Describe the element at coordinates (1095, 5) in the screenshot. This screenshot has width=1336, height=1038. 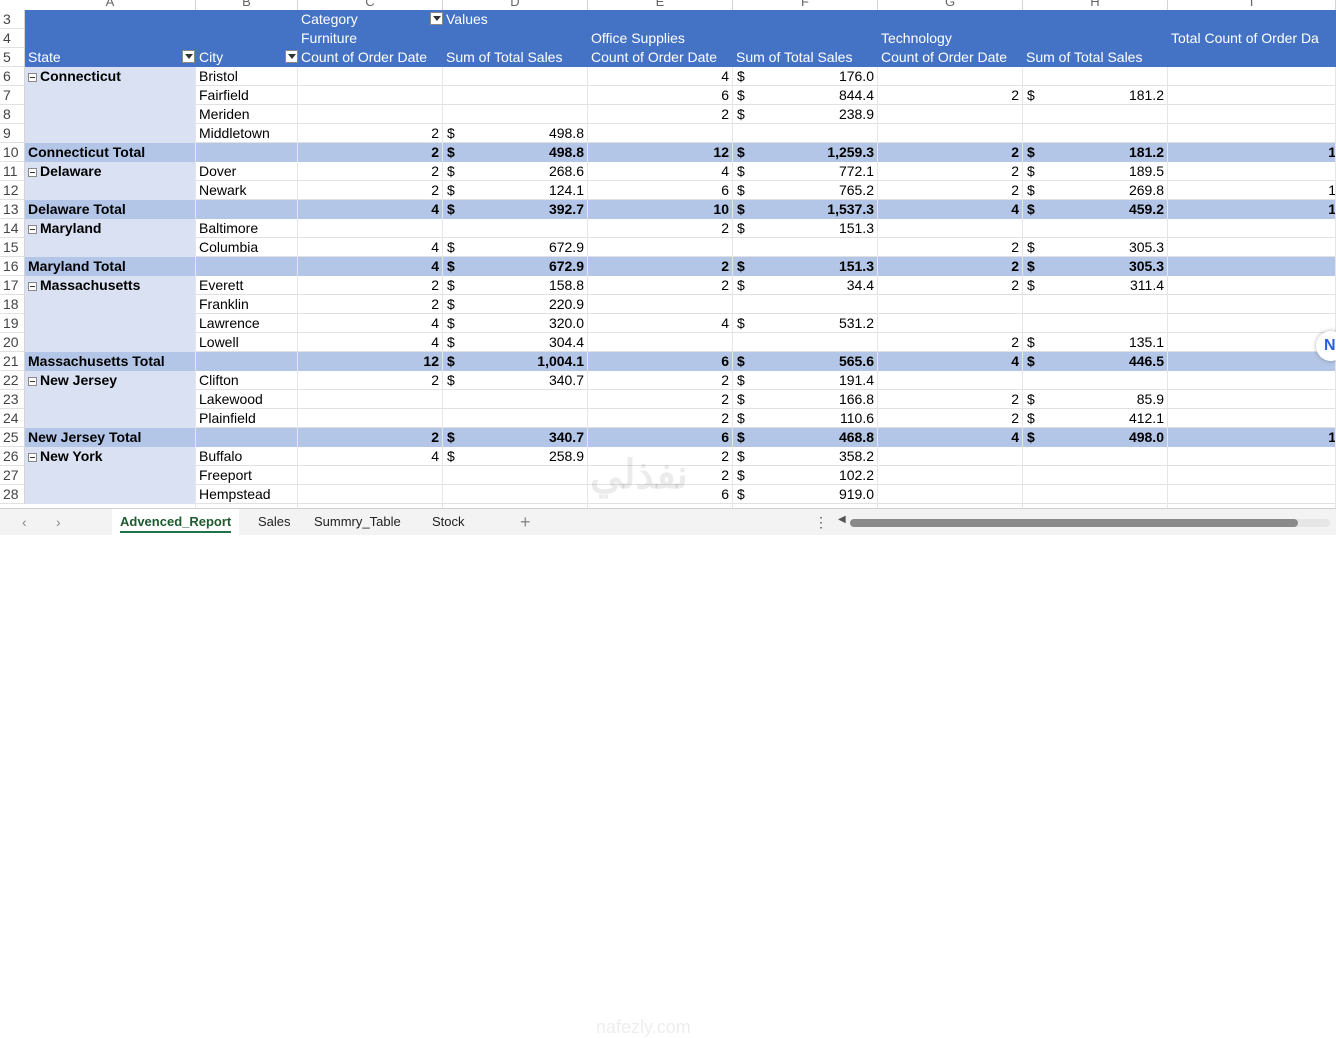
I see `column-letter-7: H` at that location.